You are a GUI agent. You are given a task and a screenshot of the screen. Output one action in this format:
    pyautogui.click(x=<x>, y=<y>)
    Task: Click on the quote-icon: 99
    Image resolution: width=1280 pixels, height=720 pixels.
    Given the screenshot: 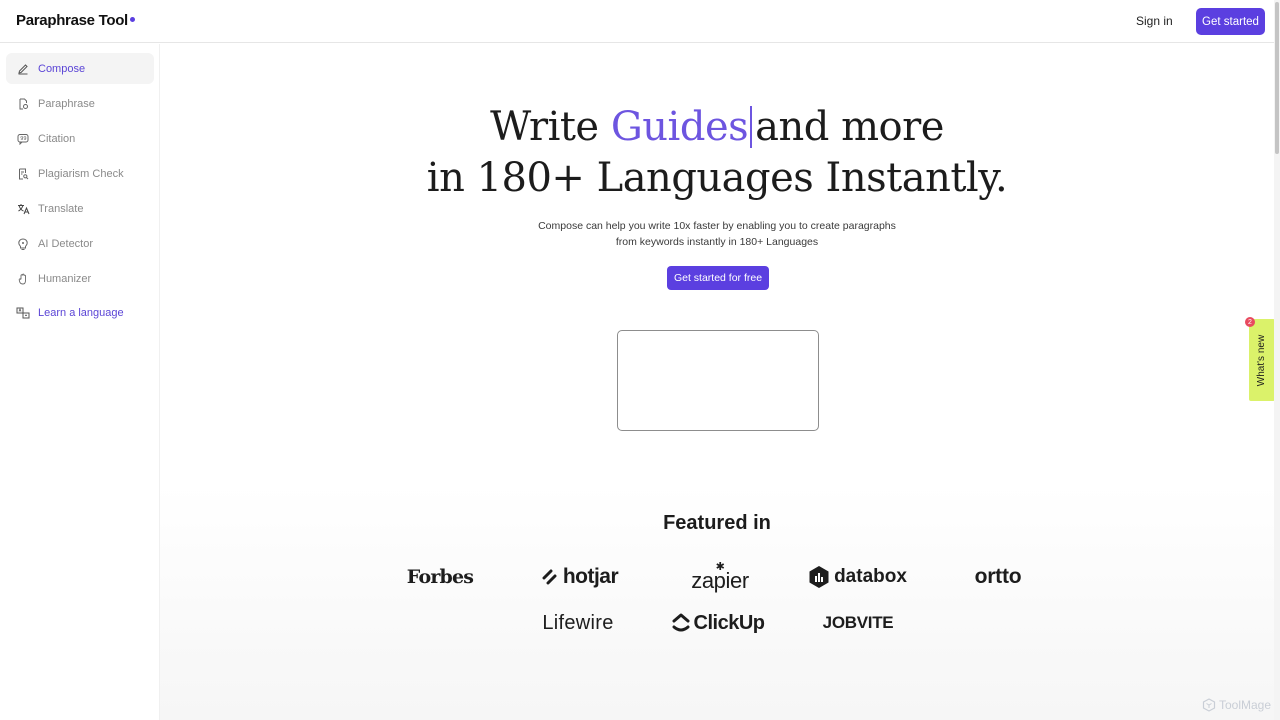 What is the action you would take?
    pyautogui.click(x=23, y=139)
    